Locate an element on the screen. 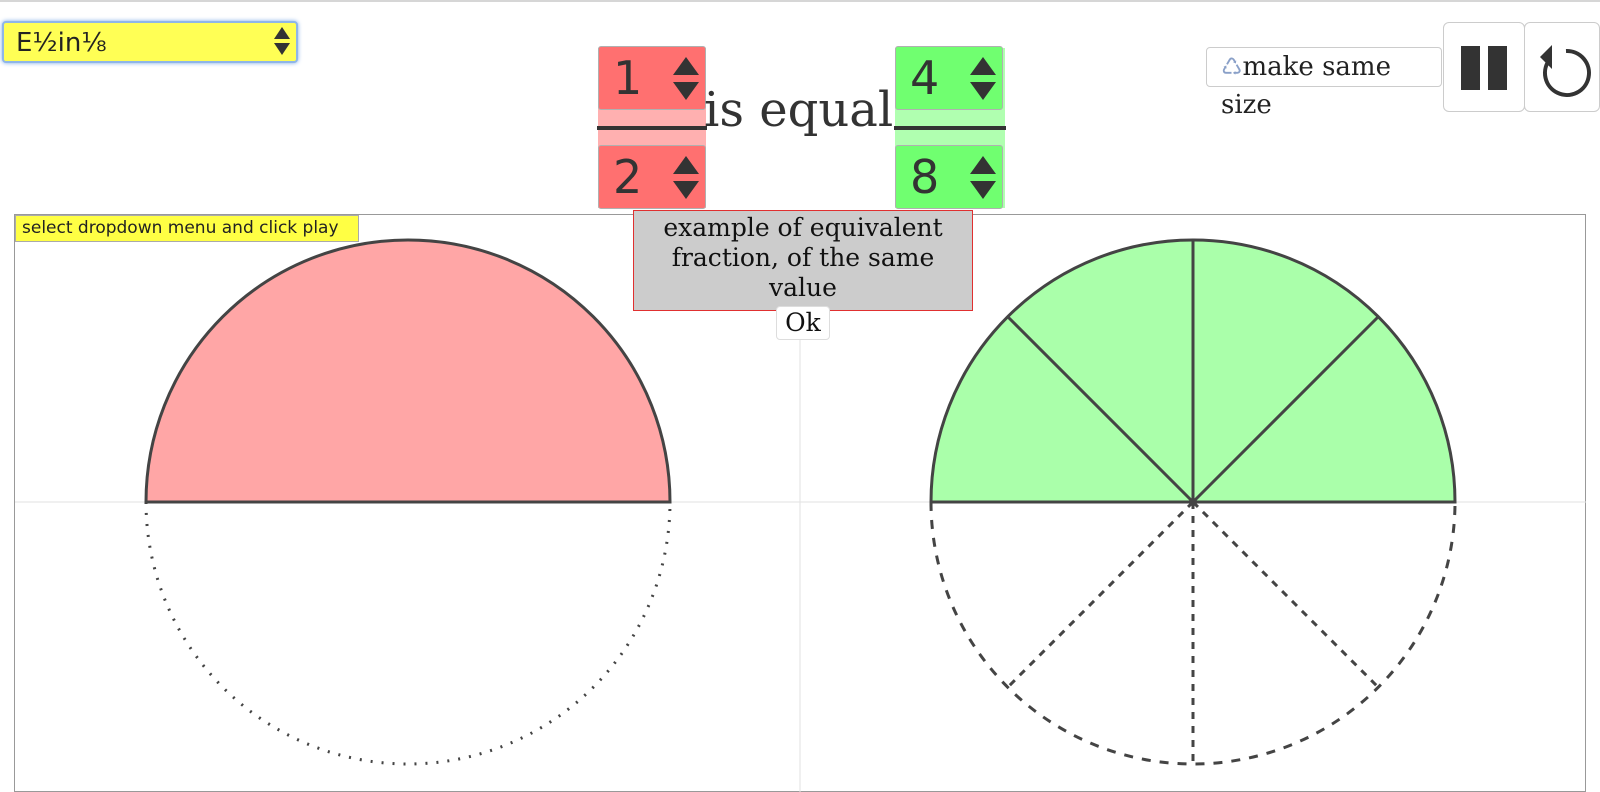 The image size is (1600, 792). hint-label: select dropdown menu and click play is located at coordinates (187, 228).